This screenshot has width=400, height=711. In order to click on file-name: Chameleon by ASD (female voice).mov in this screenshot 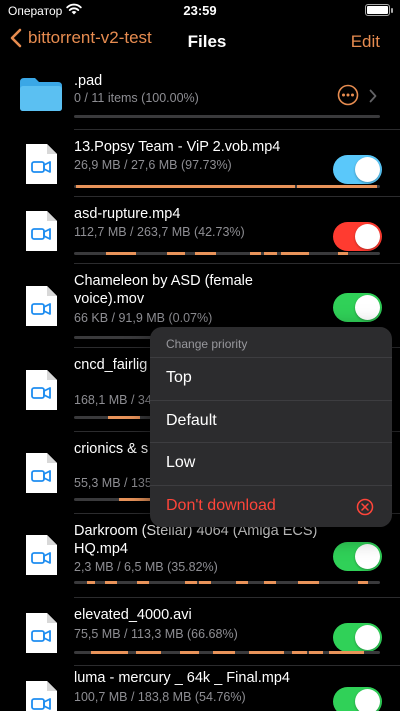, I will do `click(163, 290)`.